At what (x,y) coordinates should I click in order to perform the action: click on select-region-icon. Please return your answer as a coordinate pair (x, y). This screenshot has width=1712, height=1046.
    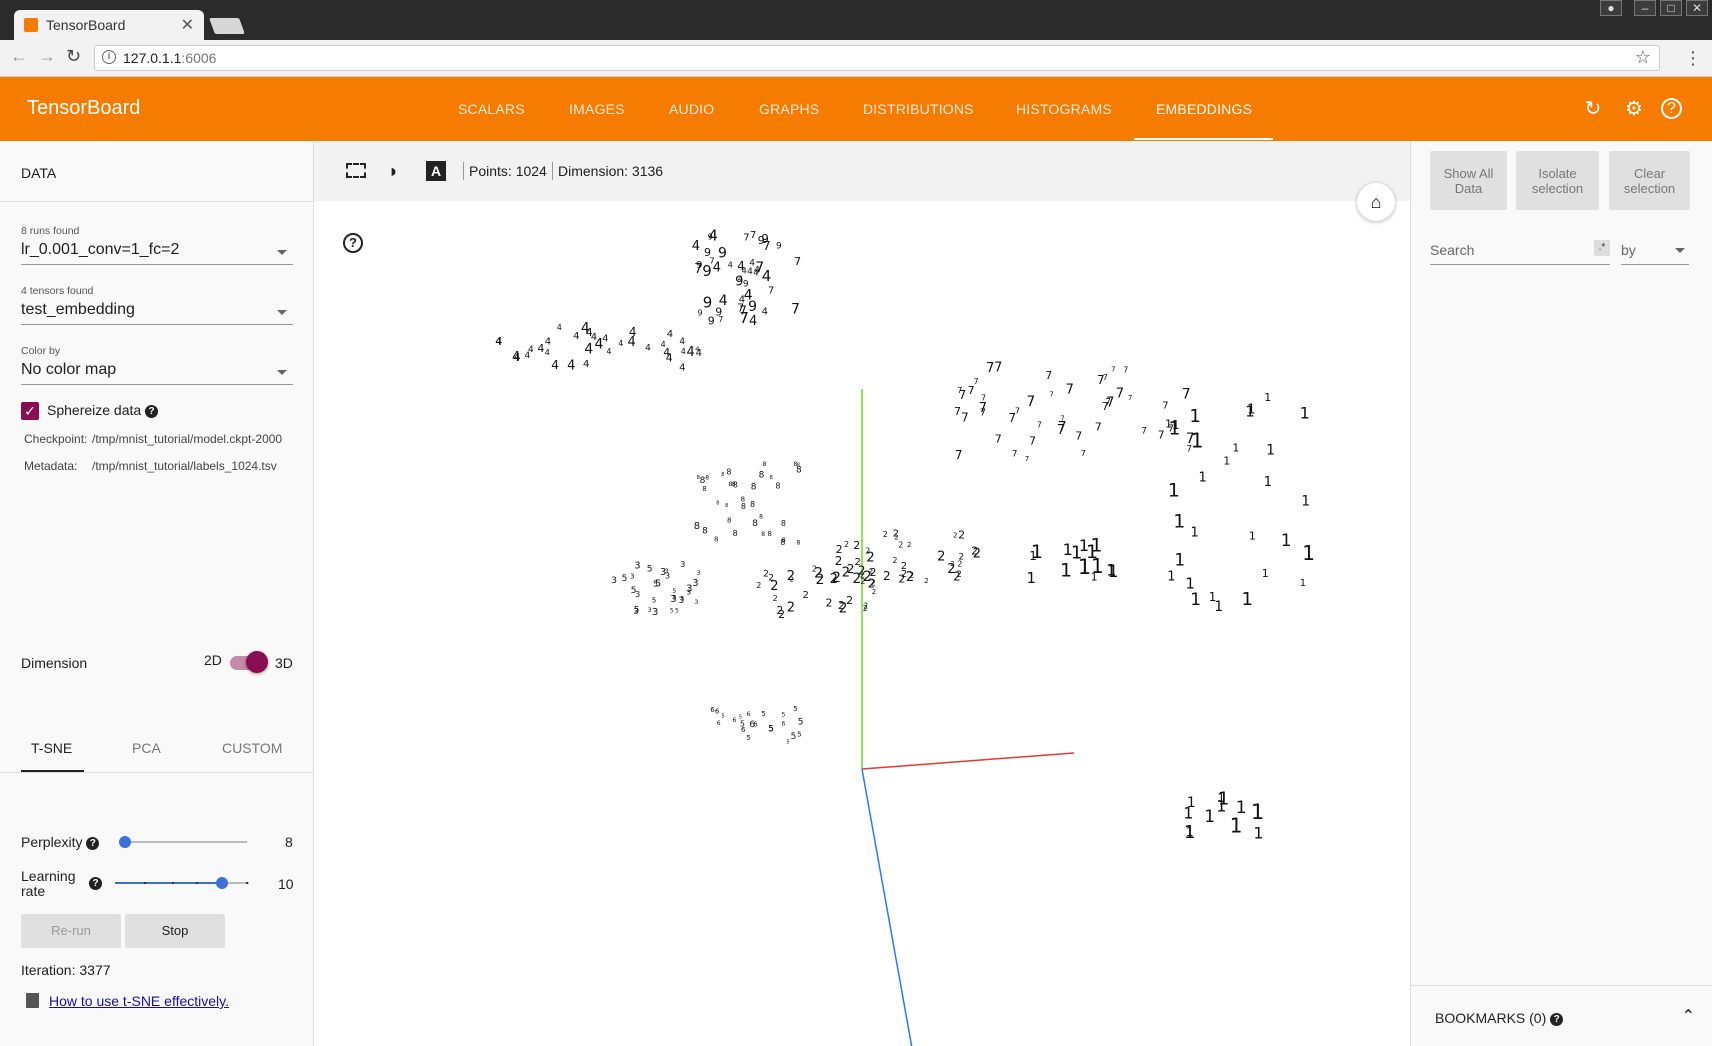
    Looking at the image, I should click on (356, 170).